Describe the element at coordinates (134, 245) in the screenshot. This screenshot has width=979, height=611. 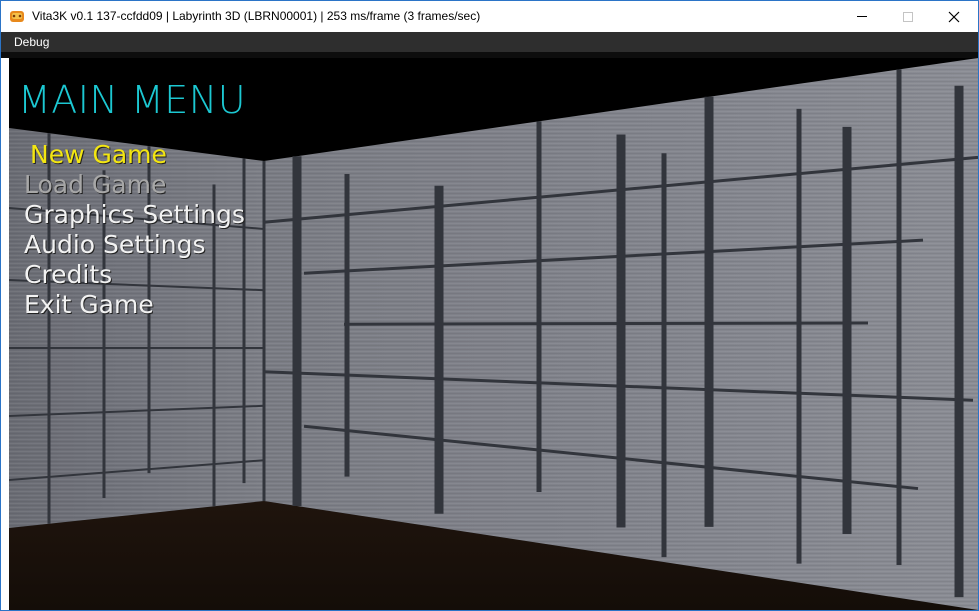
I see `menu-option-audio-settings: Audio Settings` at that location.